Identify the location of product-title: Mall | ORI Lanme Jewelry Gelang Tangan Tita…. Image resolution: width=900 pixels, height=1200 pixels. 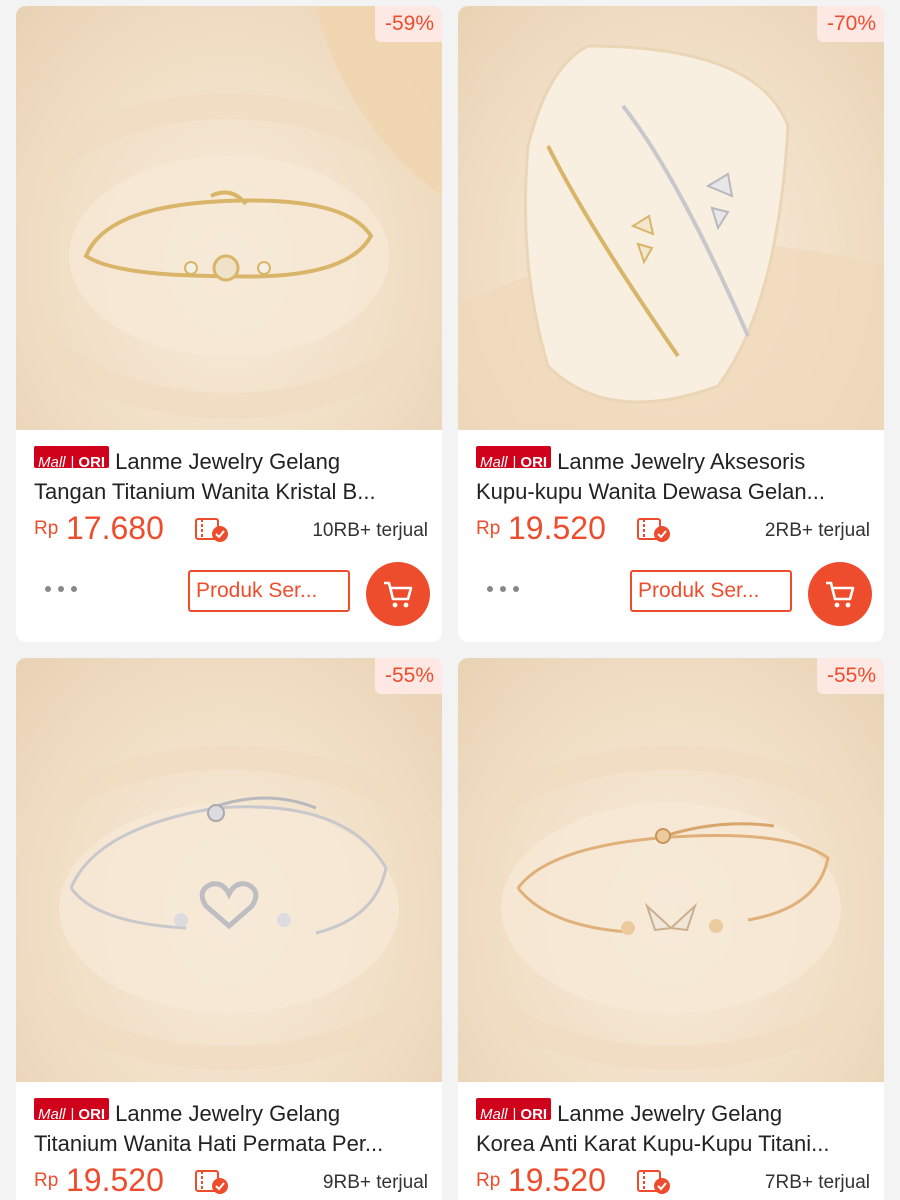
(231, 476).